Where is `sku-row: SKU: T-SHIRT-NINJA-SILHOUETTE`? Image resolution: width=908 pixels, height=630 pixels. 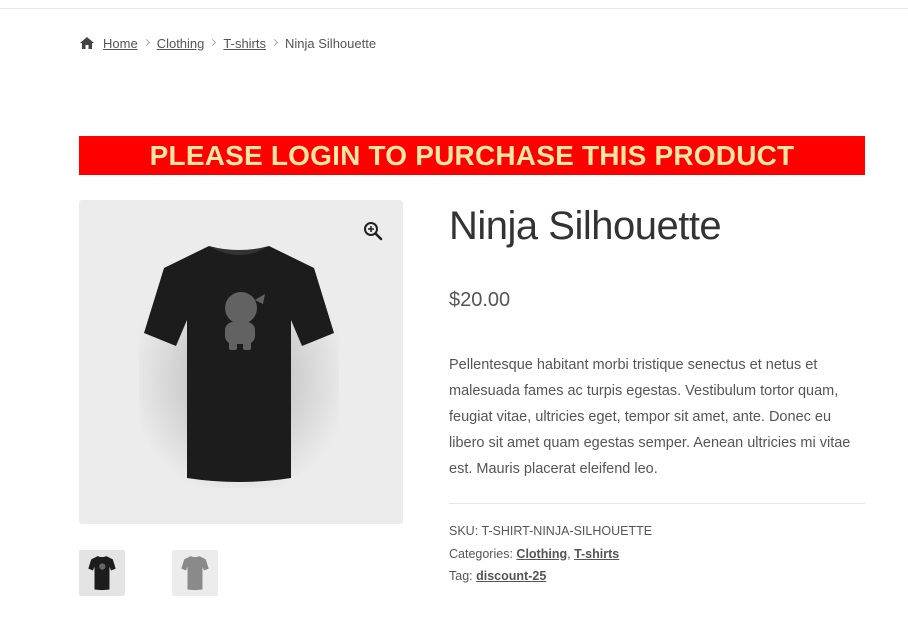
sku-row: SKU: T-SHIRT-NINJA-SILHOUETTE is located at coordinates (550, 531).